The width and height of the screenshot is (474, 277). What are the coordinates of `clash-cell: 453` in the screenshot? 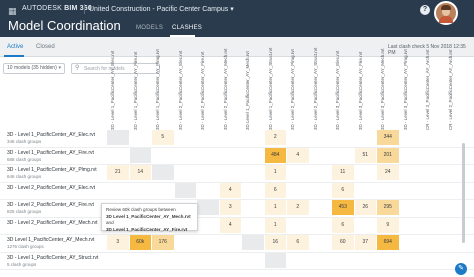 It's located at (343, 207).